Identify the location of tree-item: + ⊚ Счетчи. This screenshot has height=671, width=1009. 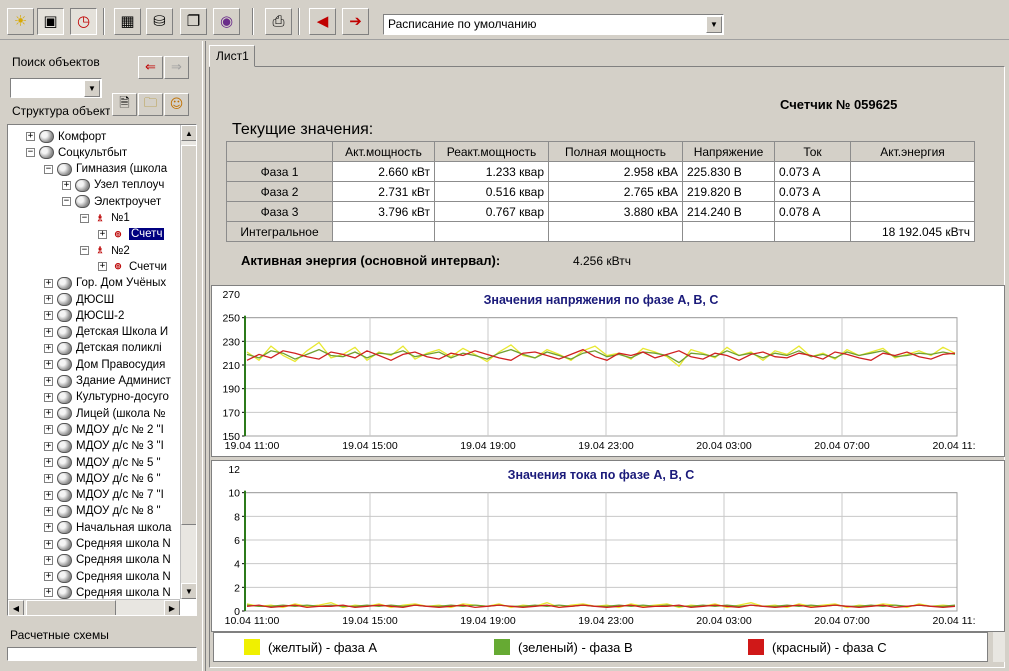
(132, 266).